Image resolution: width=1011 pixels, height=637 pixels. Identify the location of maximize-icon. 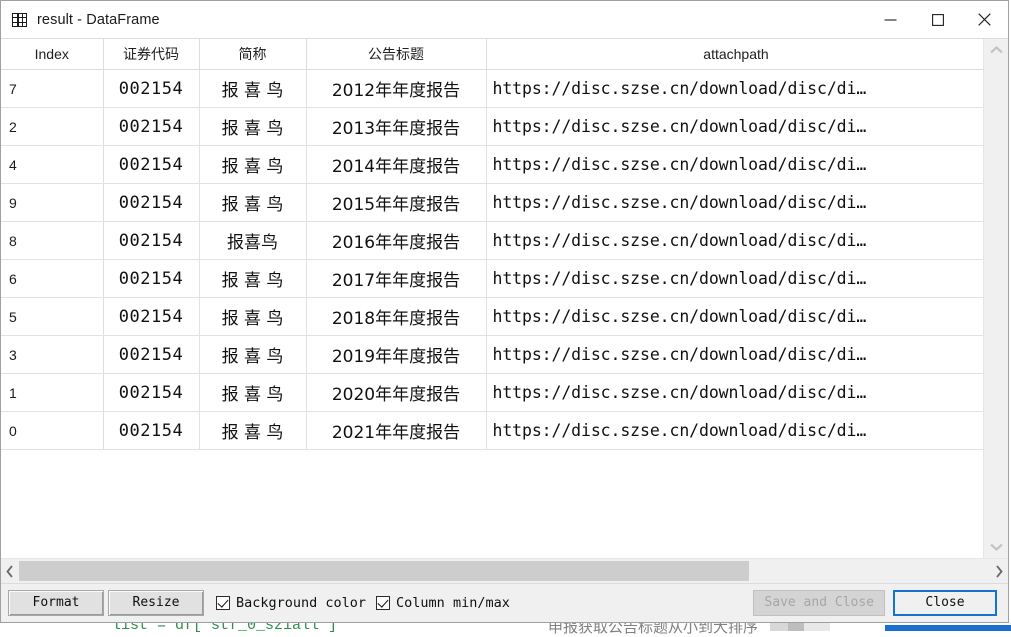
(937, 19).